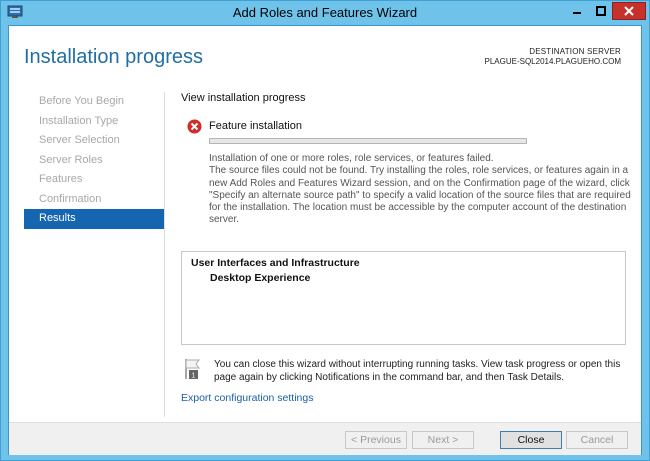 This screenshot has height=461, width=650. Describe the element at coordinates (247, 398) in the screenshot. I see `export-configuration-link: Export configuration settings` at that location.